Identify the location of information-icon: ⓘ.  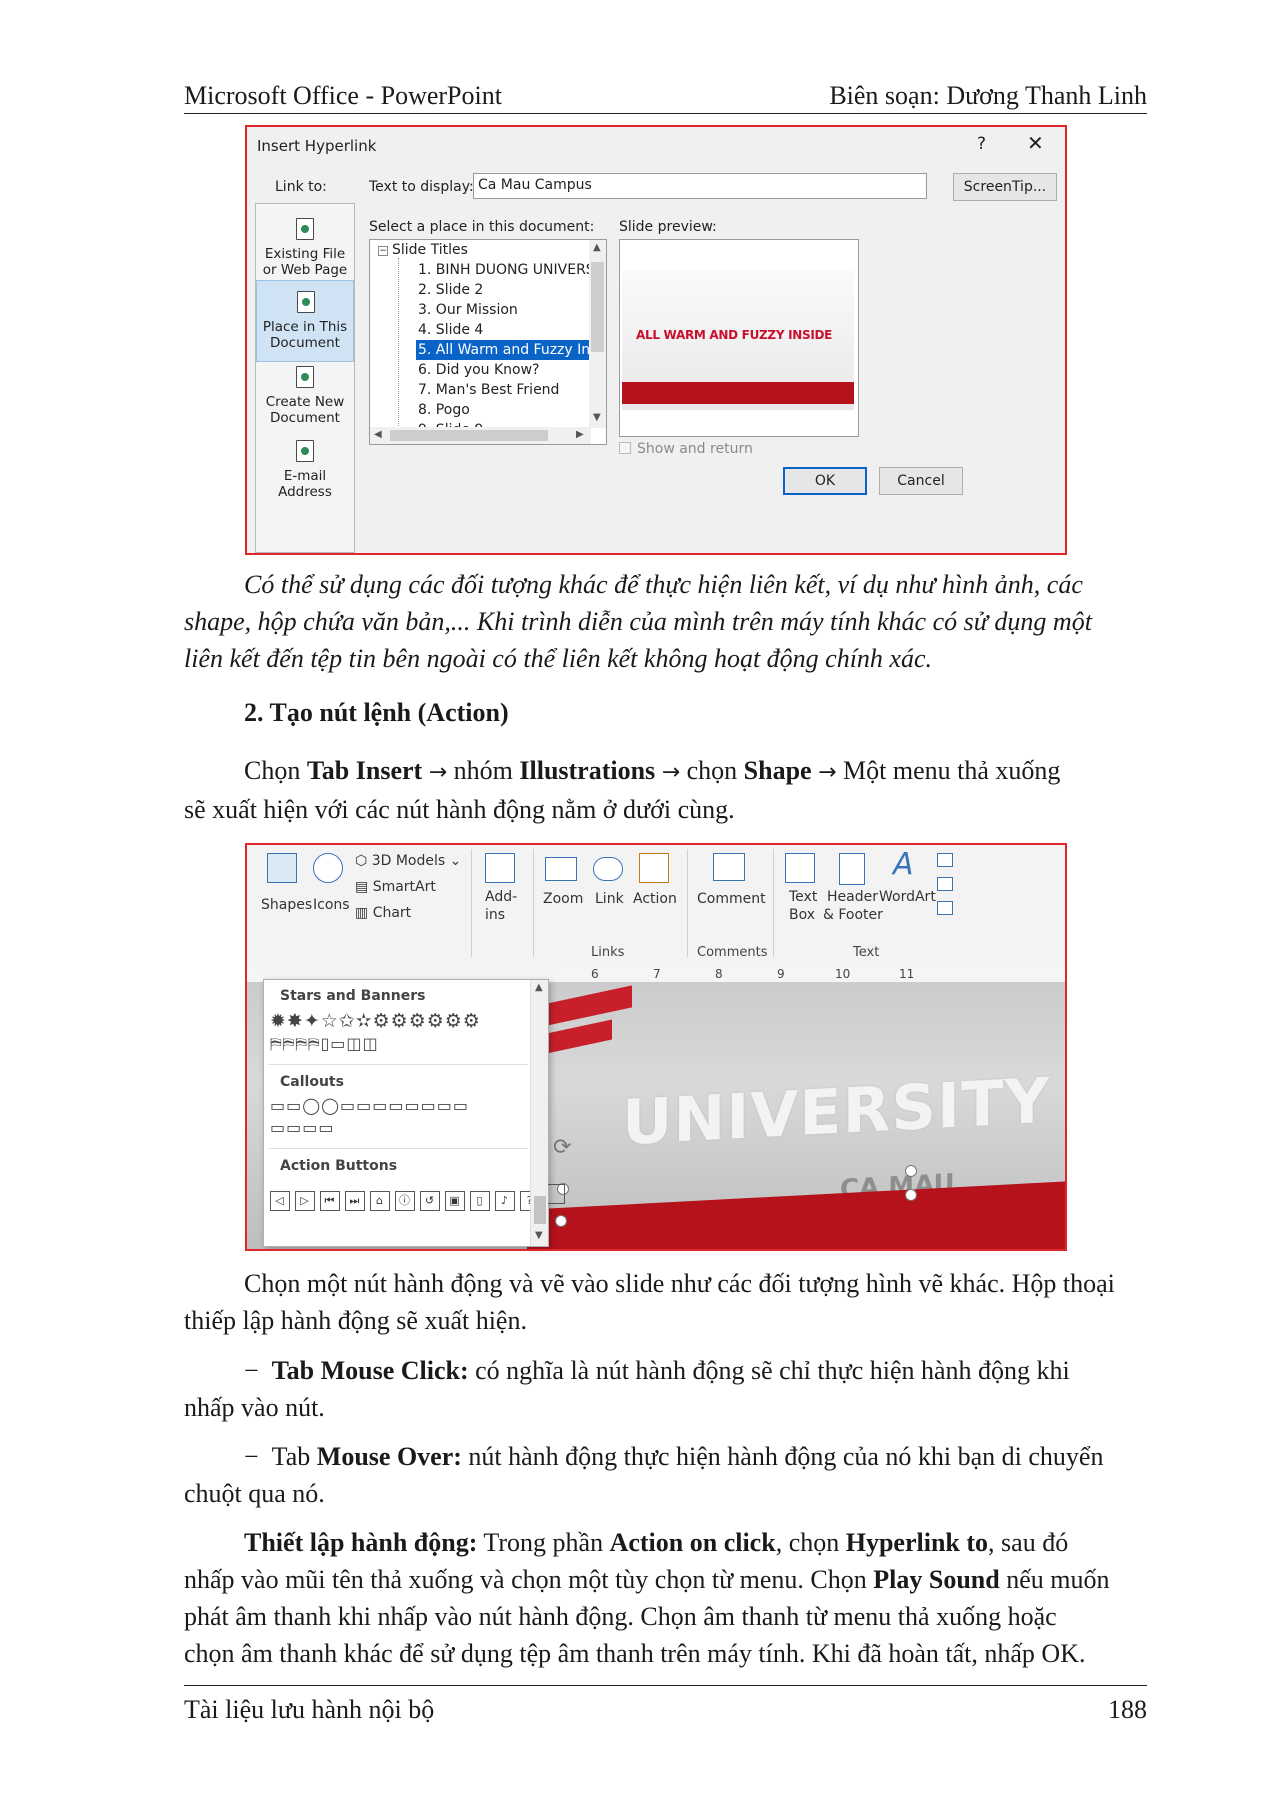
(405, 1201).